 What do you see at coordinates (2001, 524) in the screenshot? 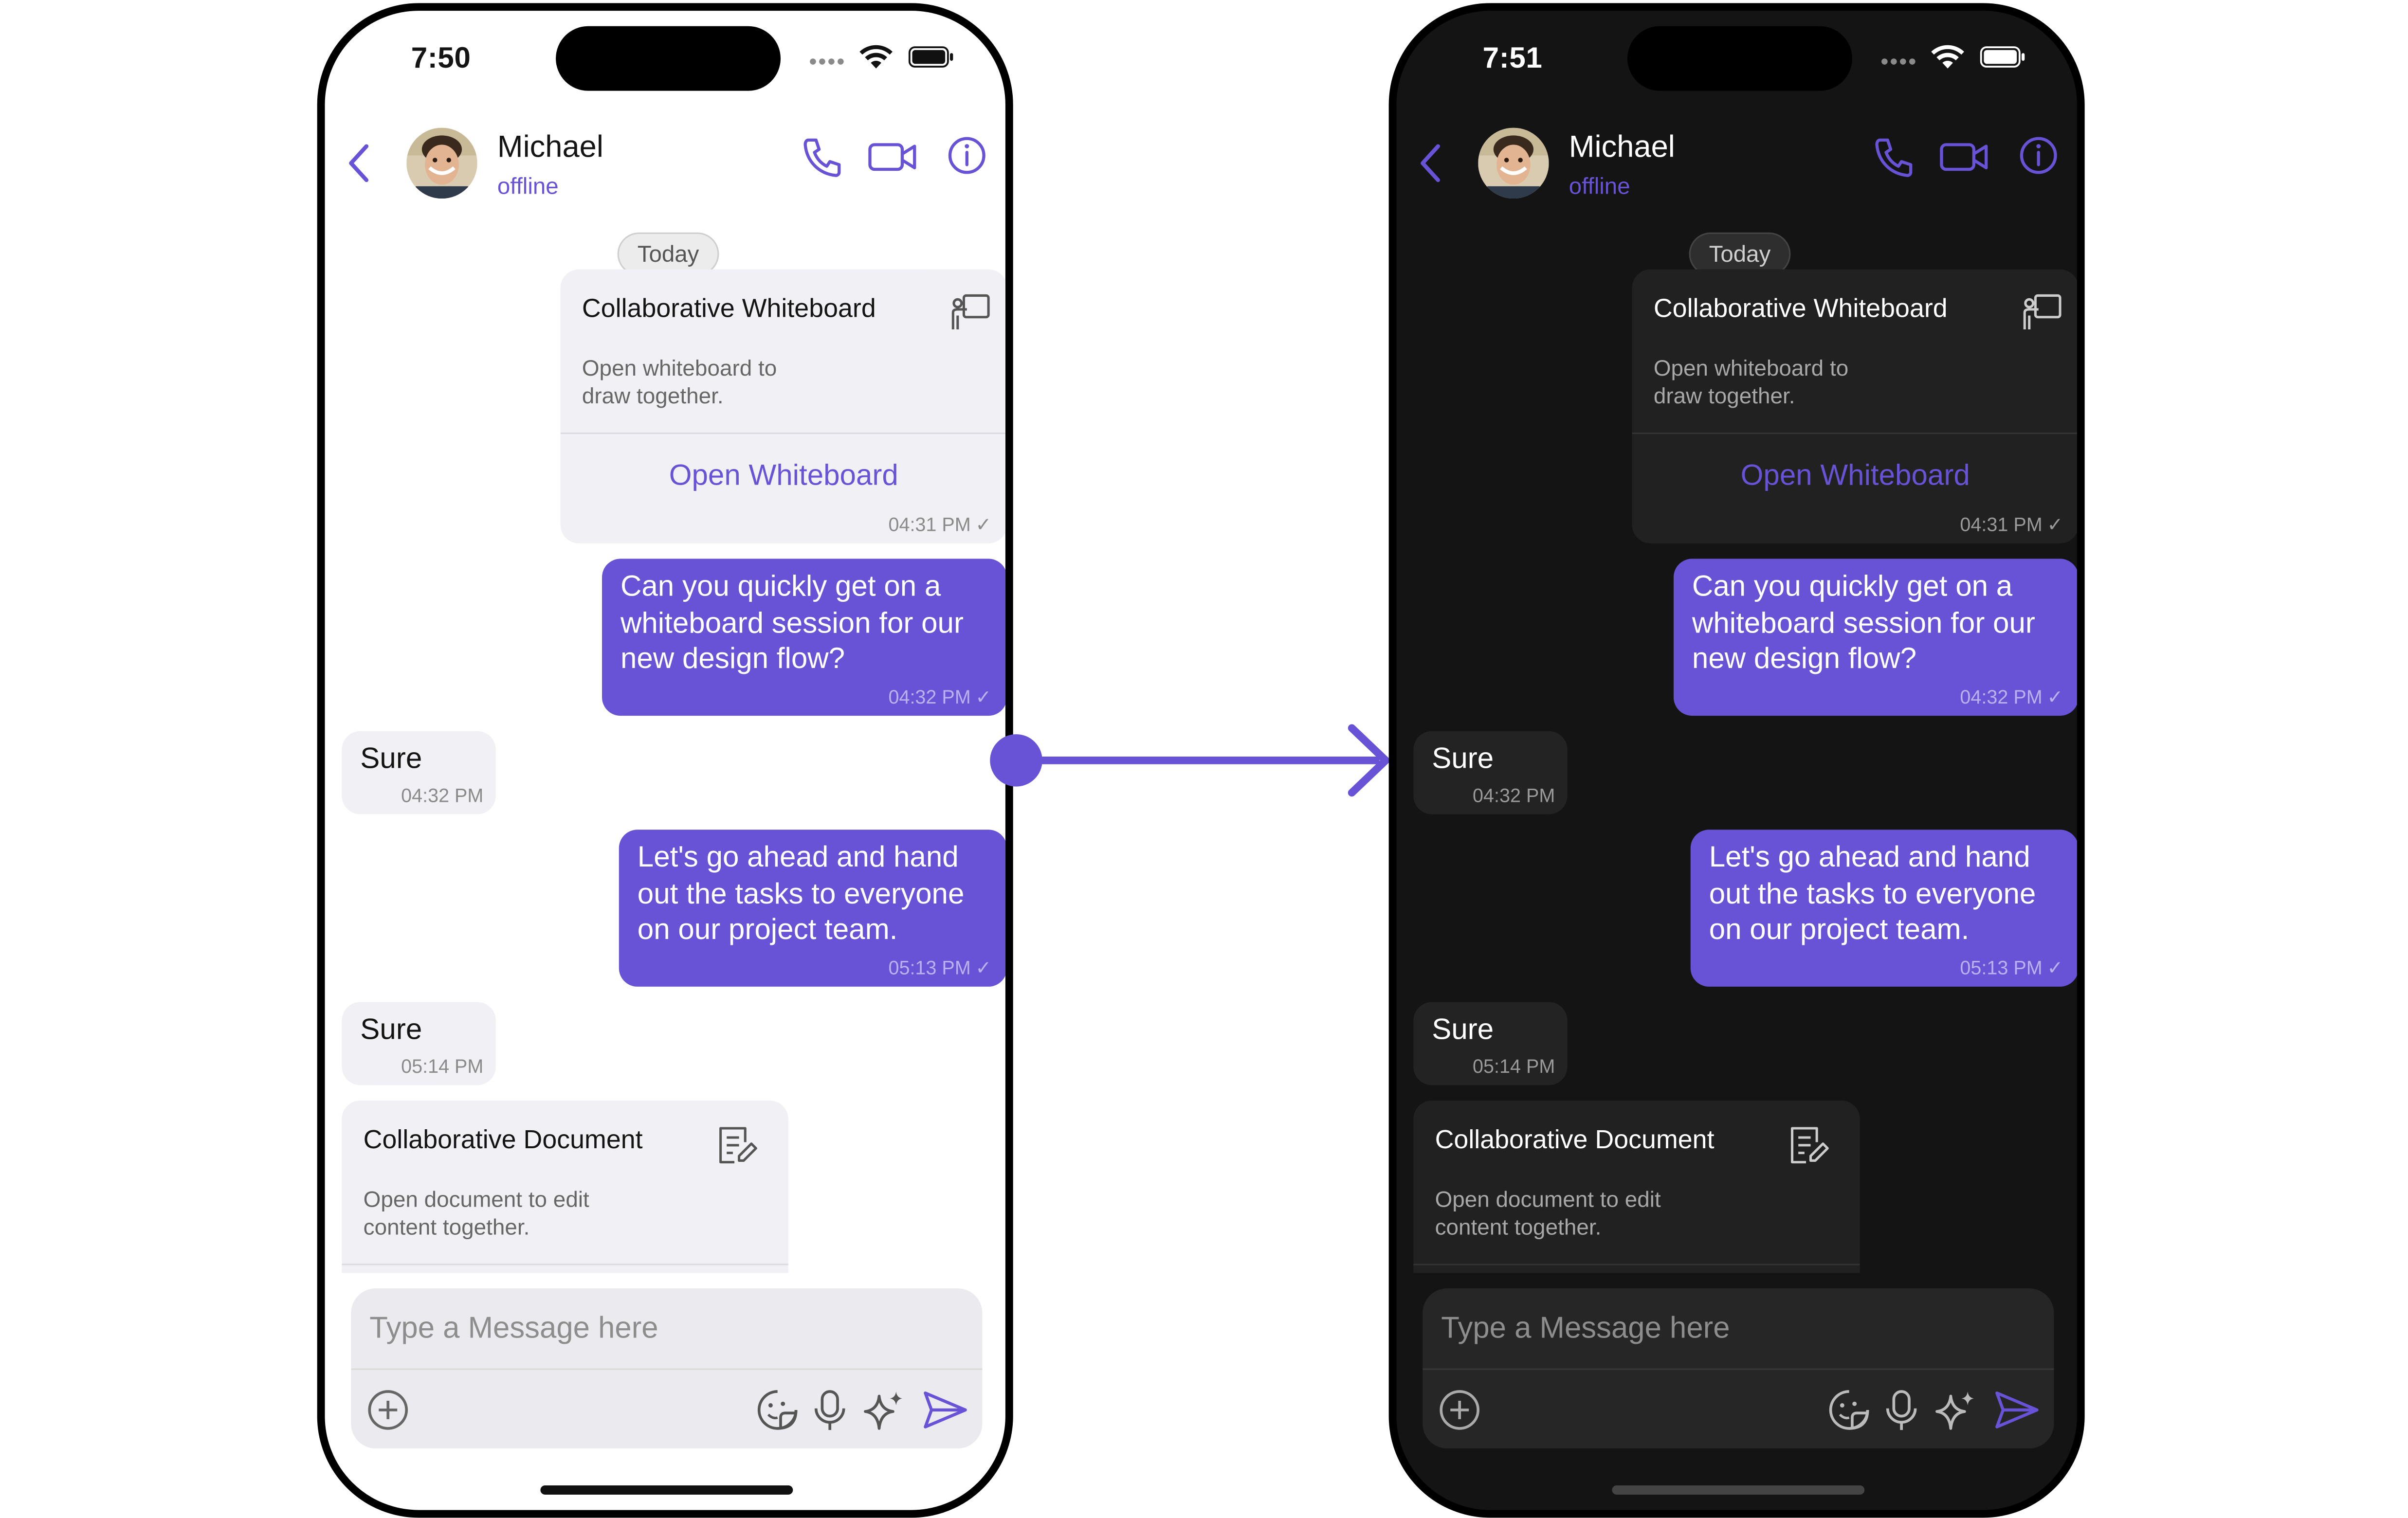
I see `whiteboard-card-time: 04:31 PM` at bounding box center [2001, 524].